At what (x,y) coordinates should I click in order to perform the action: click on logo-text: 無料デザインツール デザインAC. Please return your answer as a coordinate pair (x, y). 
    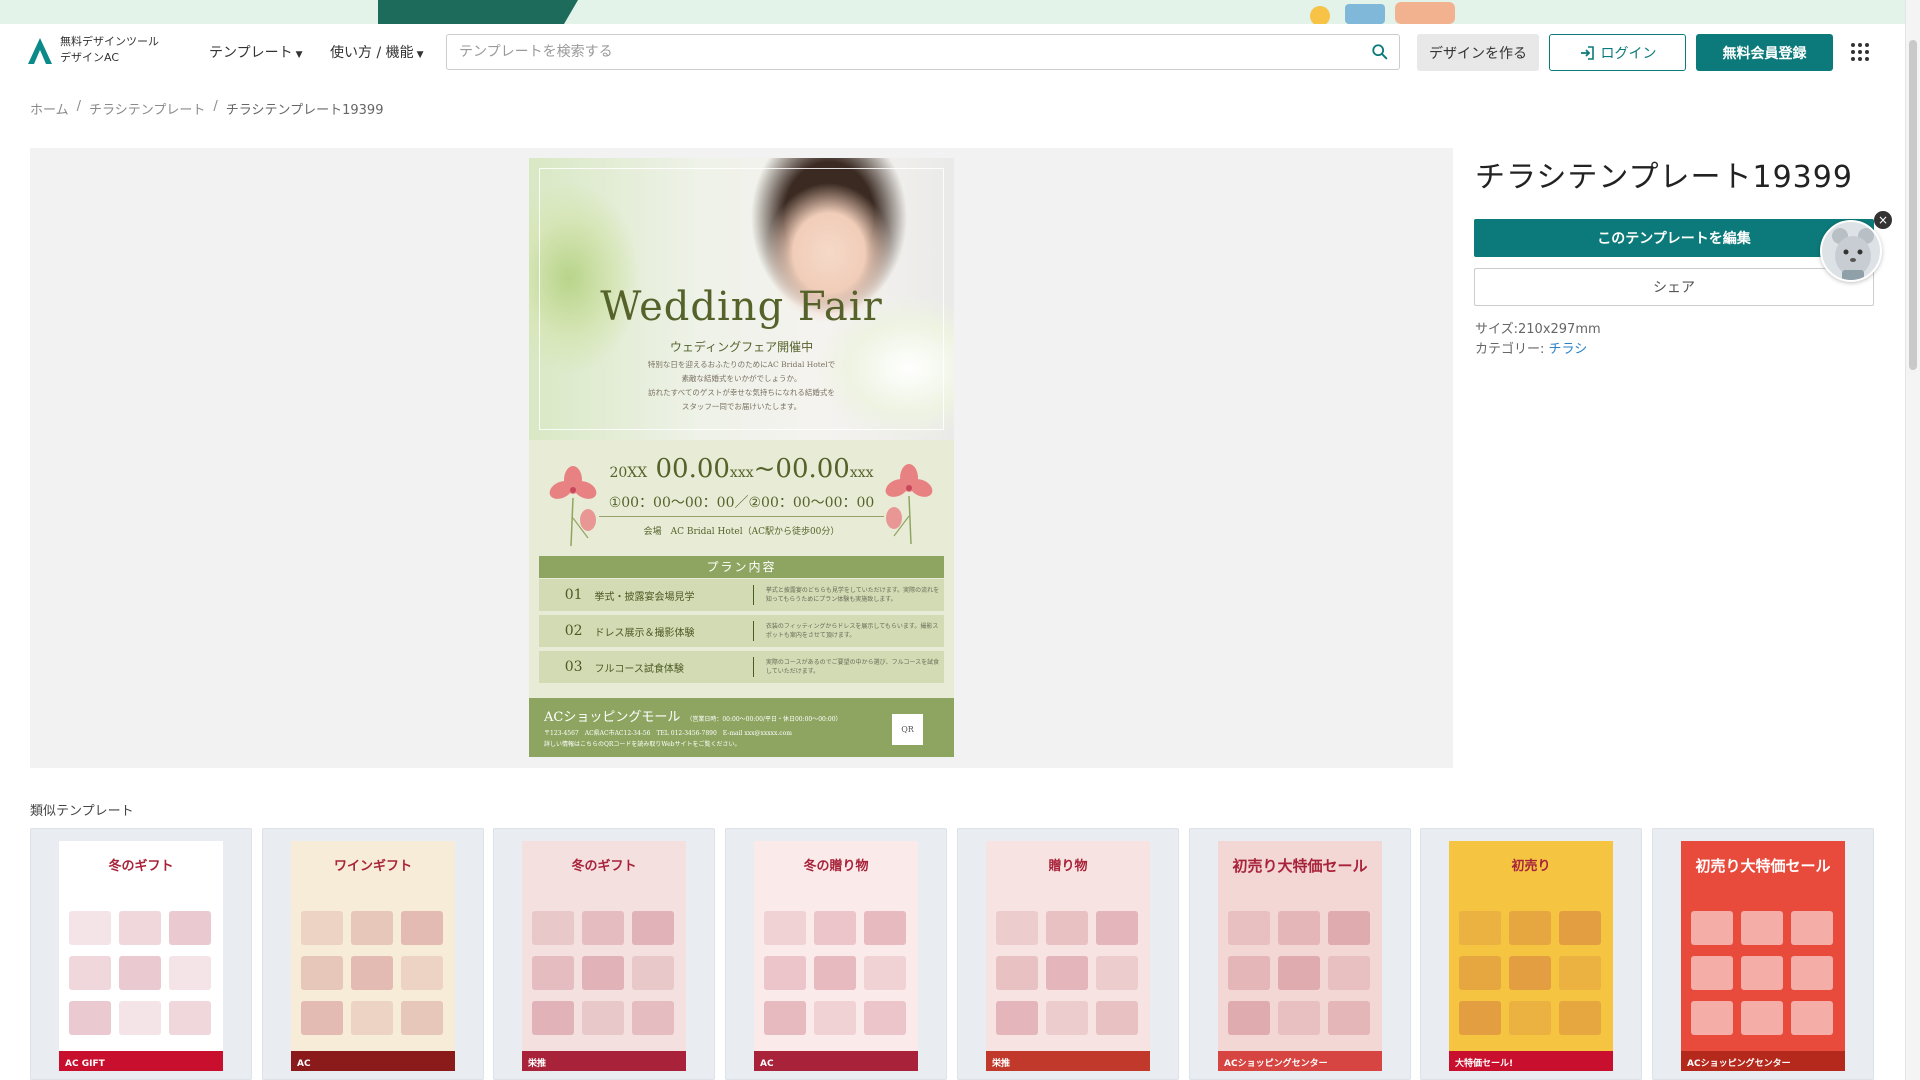
    Looking at the image, I should click on (109, 50).